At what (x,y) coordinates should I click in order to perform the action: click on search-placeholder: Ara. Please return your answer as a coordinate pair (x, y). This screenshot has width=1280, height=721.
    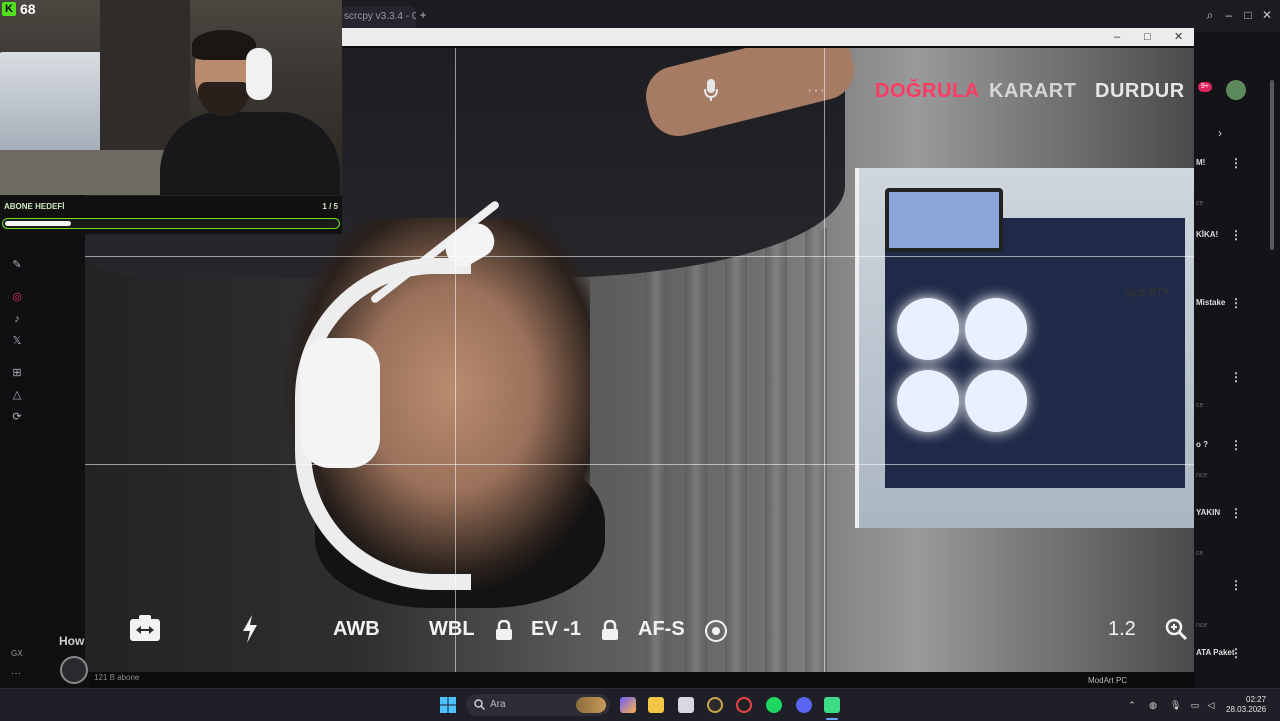
    Looking at the image, I should click on (498, 704).